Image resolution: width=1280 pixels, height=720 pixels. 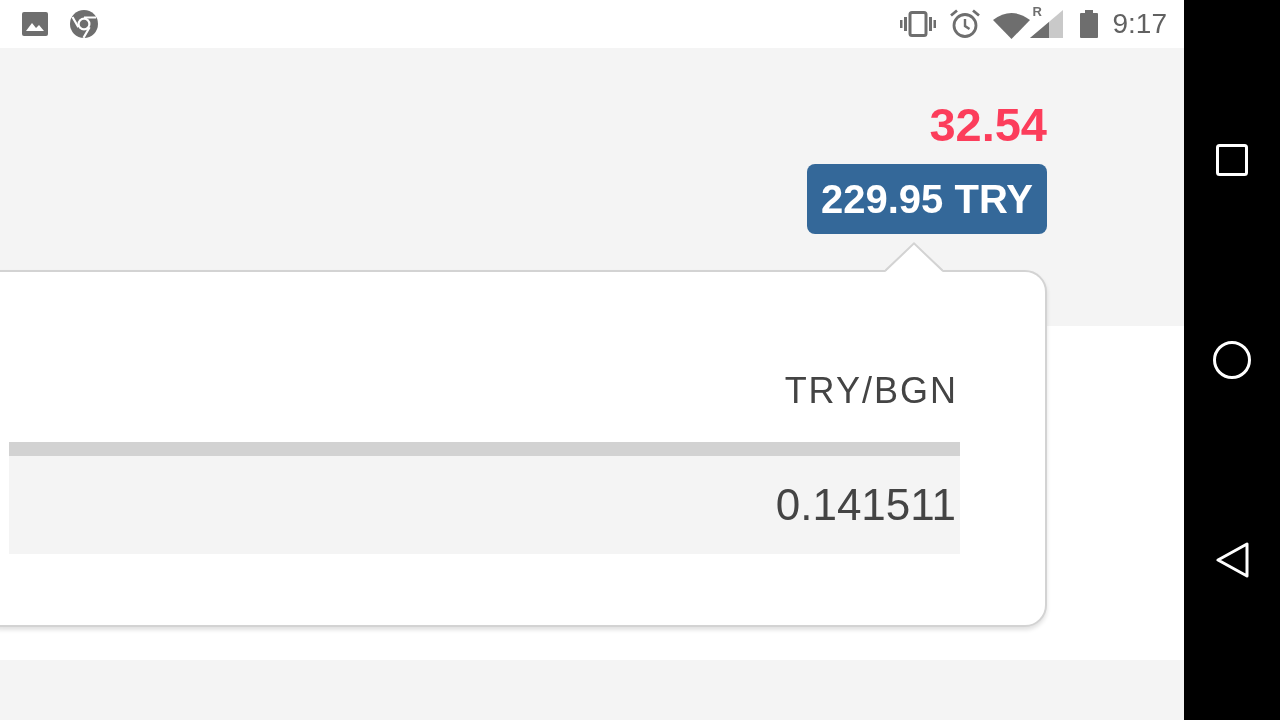 What do you see at coordinates (1139, 24) in the screenshot?
I see `clock-time: 9:17` at bounding box center [1139, 24].